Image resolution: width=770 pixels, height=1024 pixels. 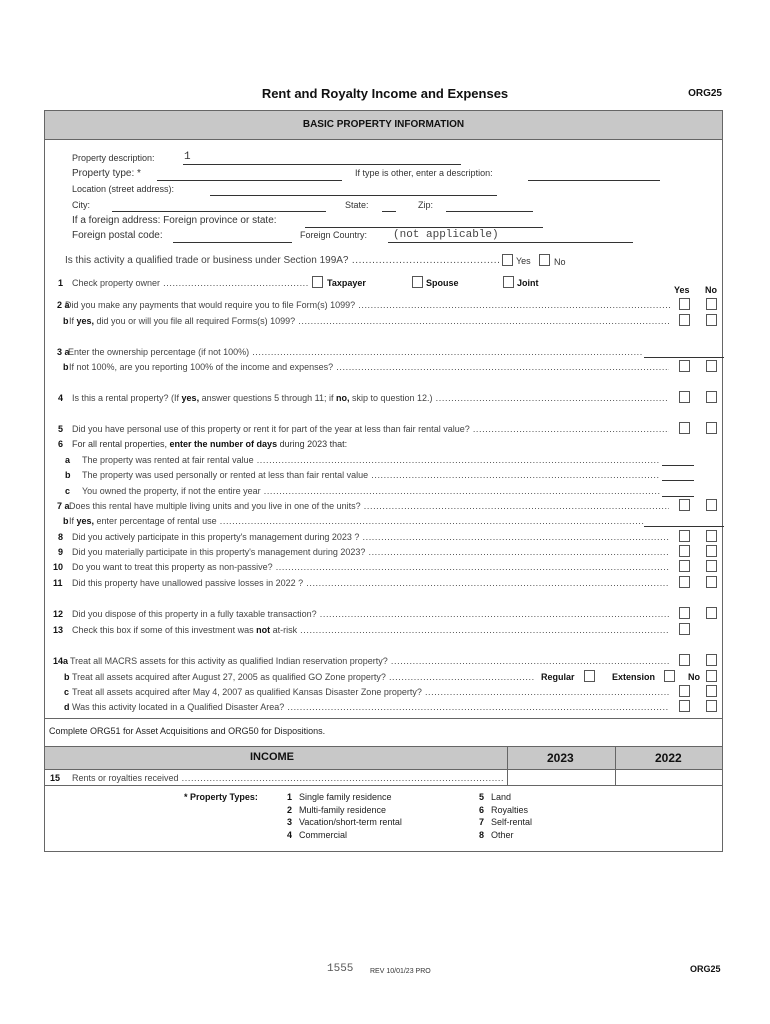 What do you see at coordinates (424, 227) in the screenshot?
I see `foreign-province-field` at bounding box center [424, 227].